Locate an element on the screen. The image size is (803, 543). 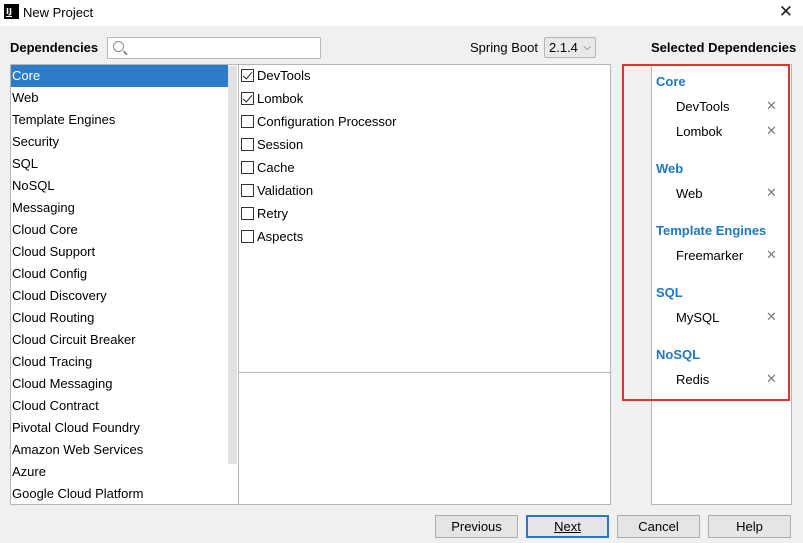
dependency-label: Validation is located at coordinates (285, 190).